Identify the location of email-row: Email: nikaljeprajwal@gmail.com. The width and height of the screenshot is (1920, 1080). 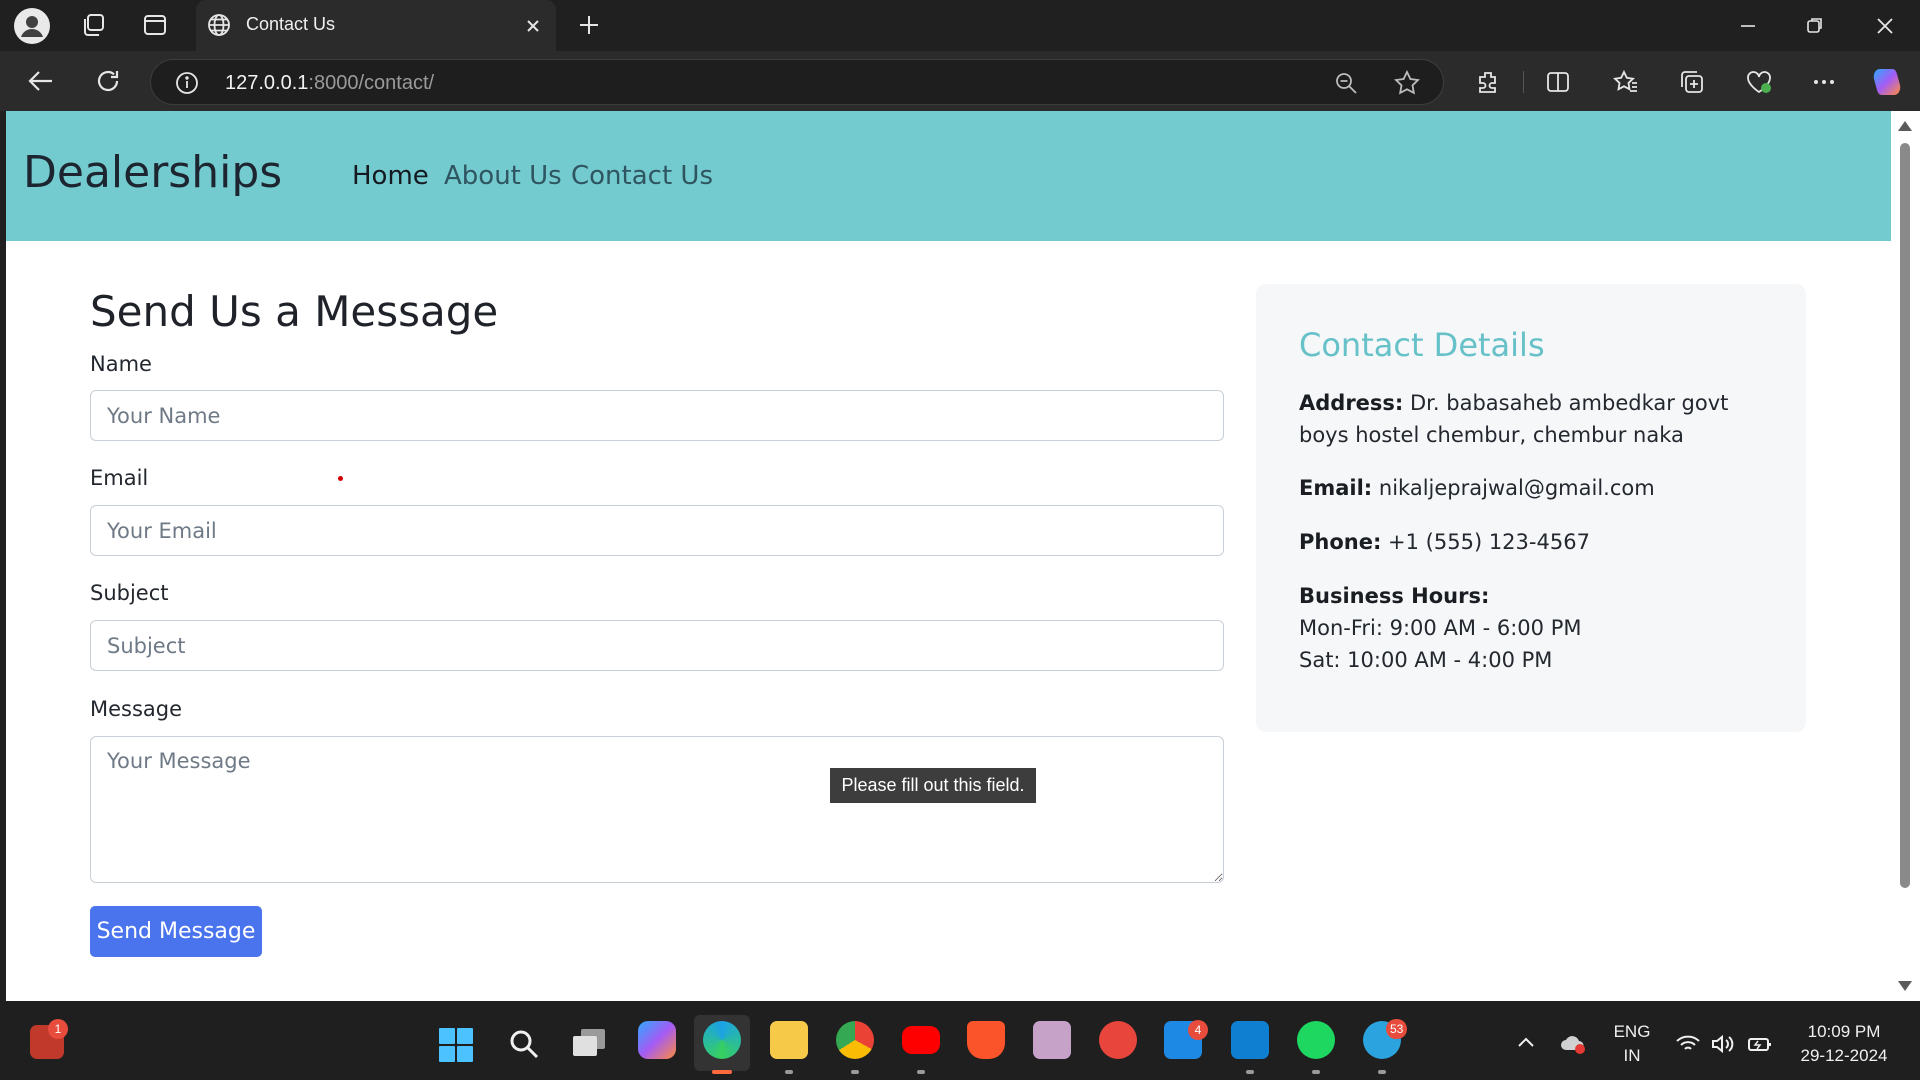
(1534, 488).